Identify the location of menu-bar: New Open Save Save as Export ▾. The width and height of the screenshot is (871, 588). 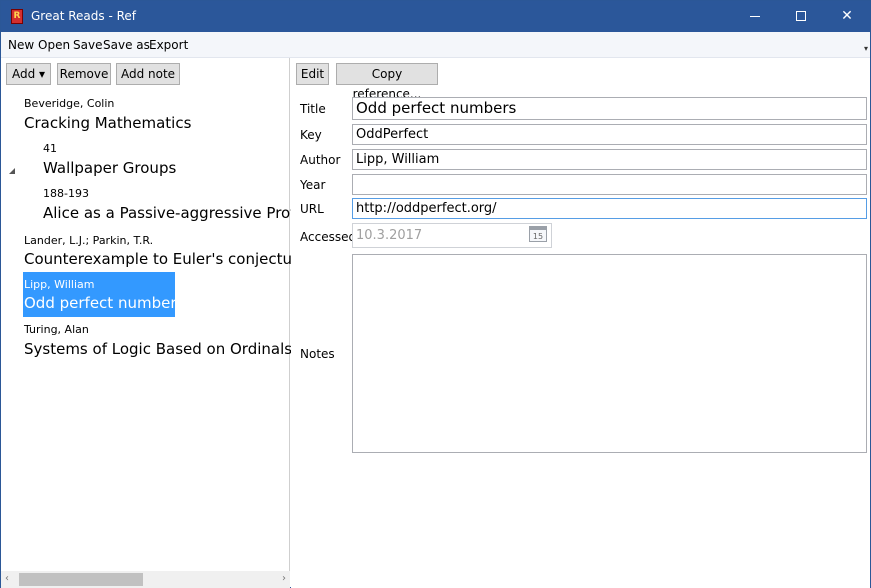
(435, 45).